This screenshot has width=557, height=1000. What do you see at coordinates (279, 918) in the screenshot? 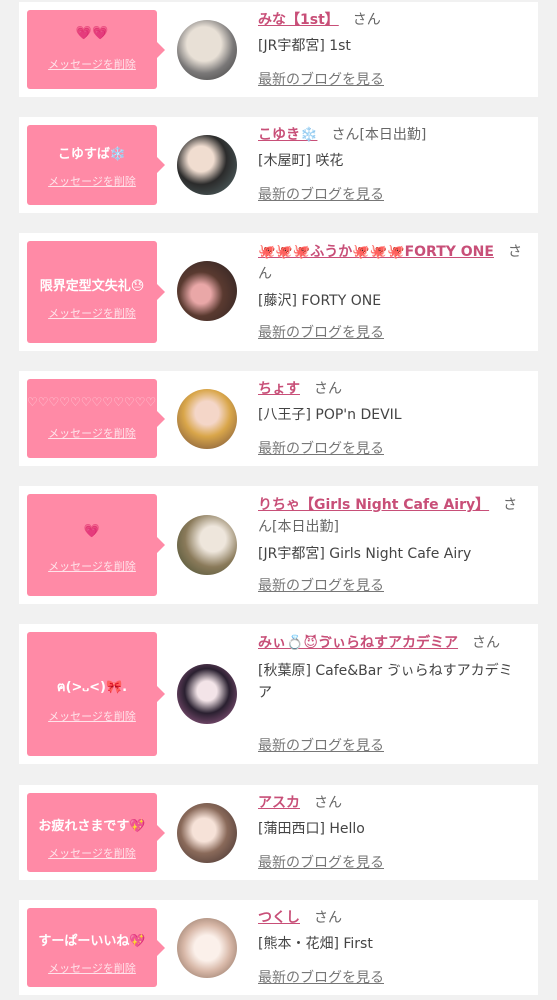
I see `profile-name-link: つくし` at bounding box center [279, 918].